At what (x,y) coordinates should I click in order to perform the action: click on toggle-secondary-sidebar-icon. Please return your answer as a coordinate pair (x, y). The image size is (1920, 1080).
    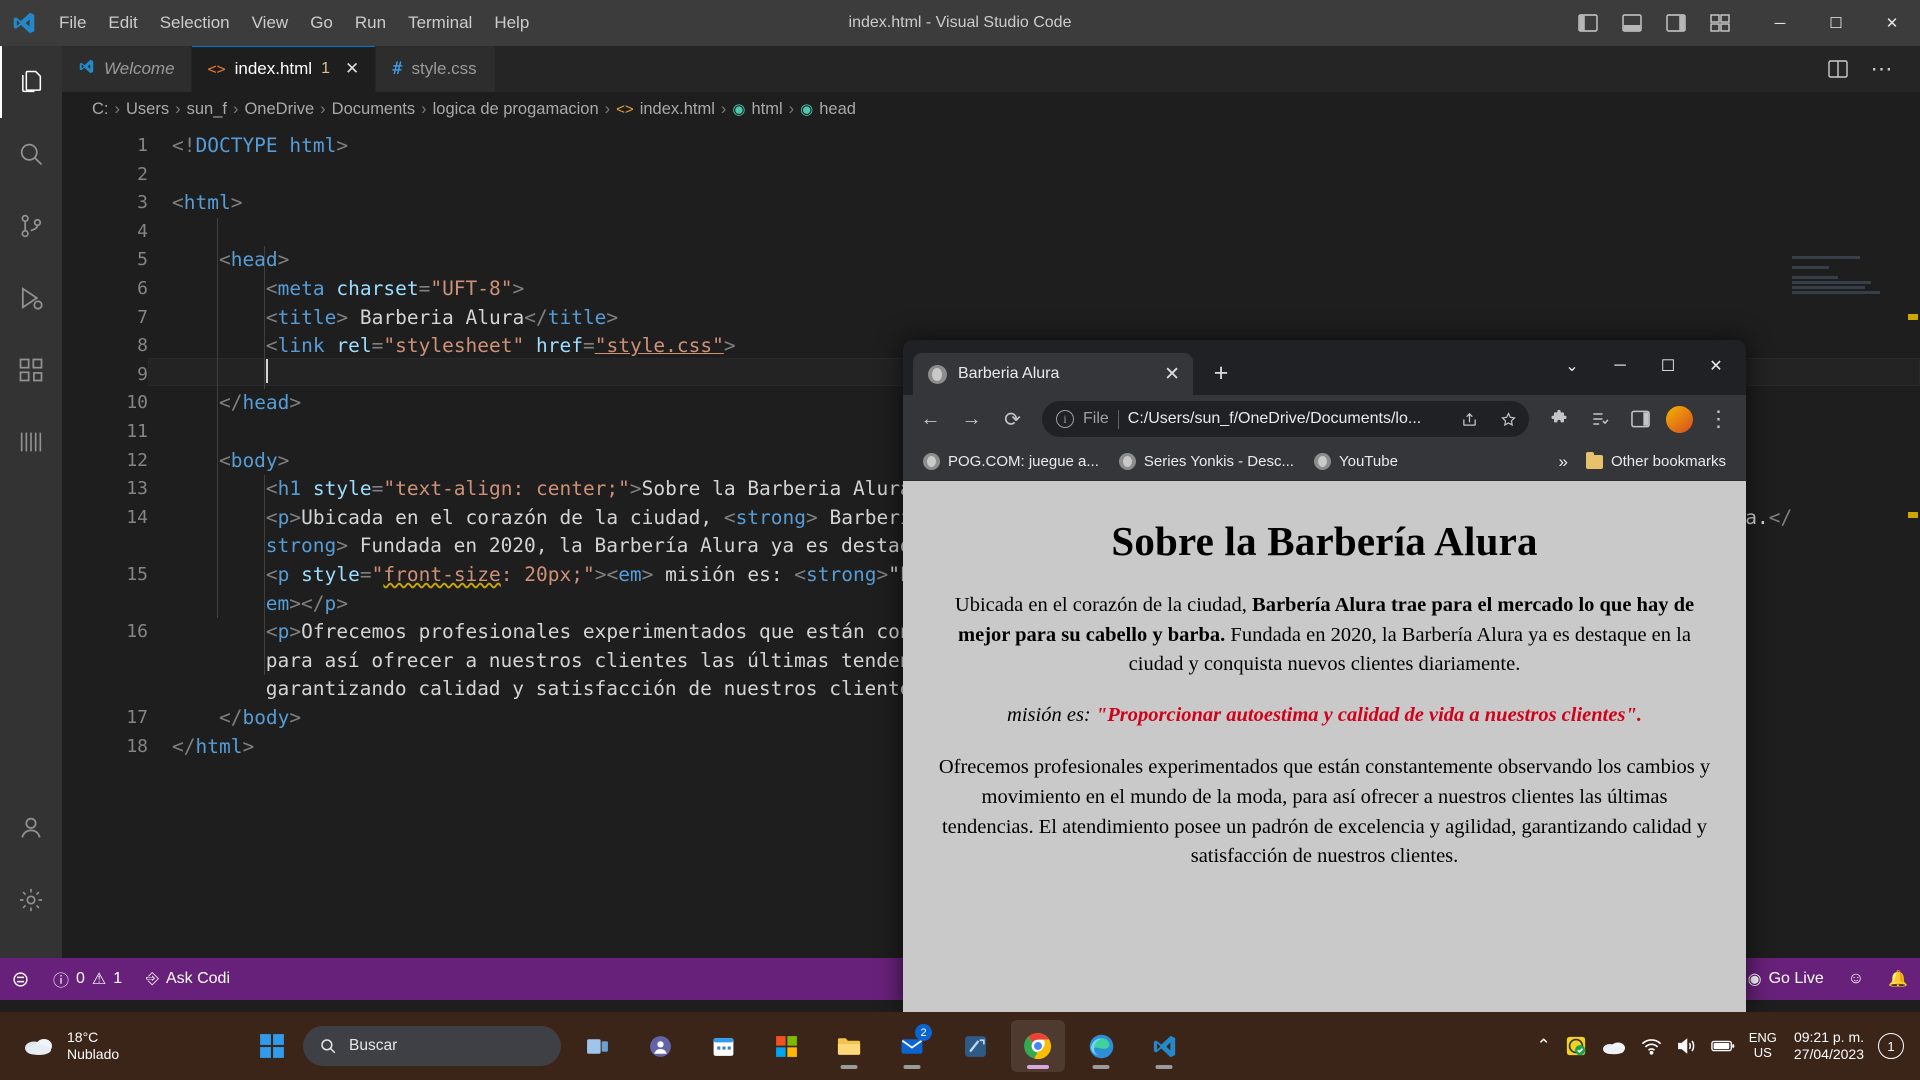
    Looking at the image, I should click on (1676, 23).